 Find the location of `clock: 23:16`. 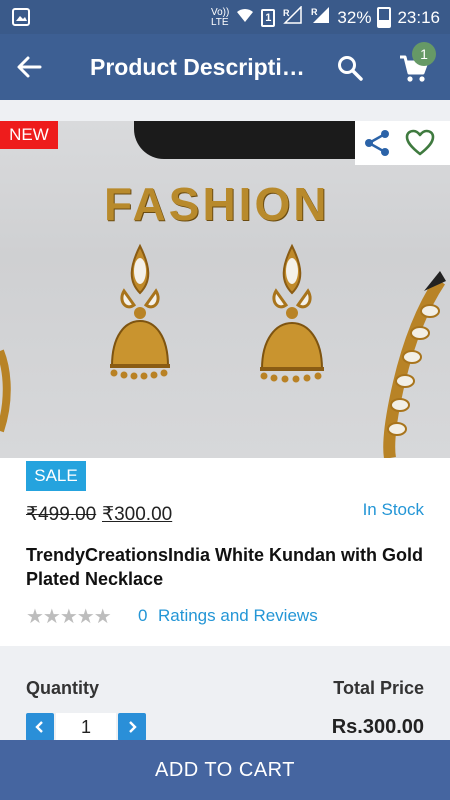

clock: 23:16 is located at coordinates (418, 17).